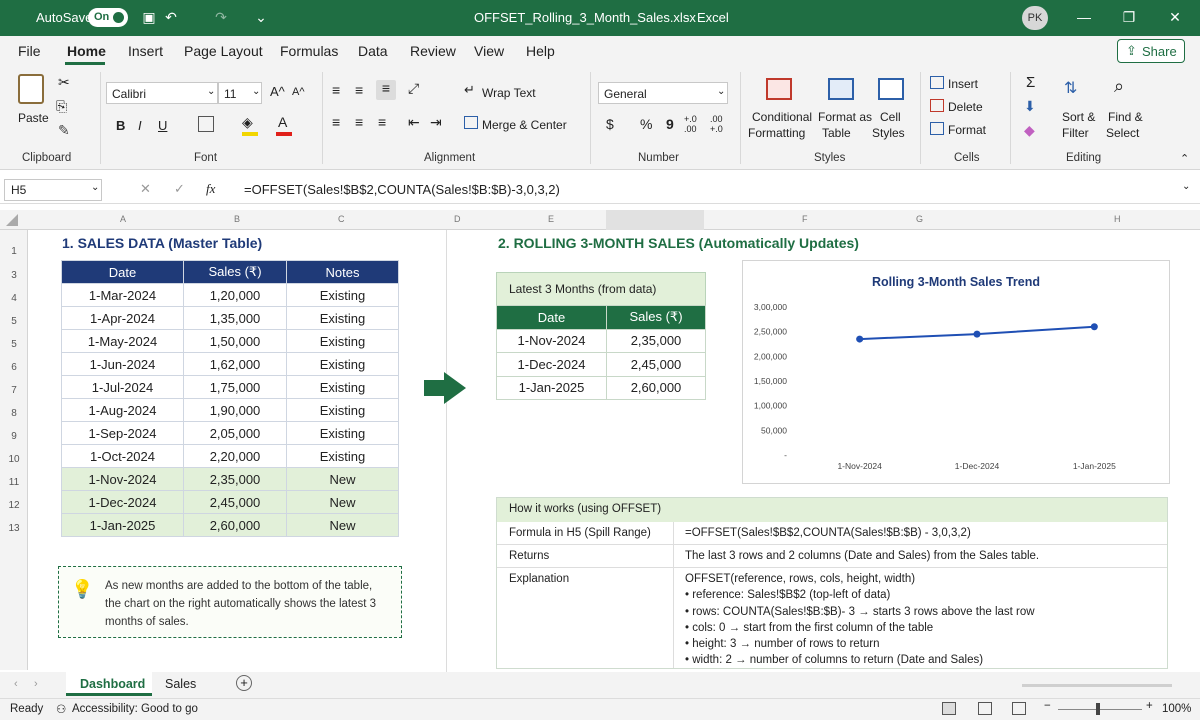  Describe the element at coordinates (14, 436) in the screenshot. I see `row-header: 9` at that location.